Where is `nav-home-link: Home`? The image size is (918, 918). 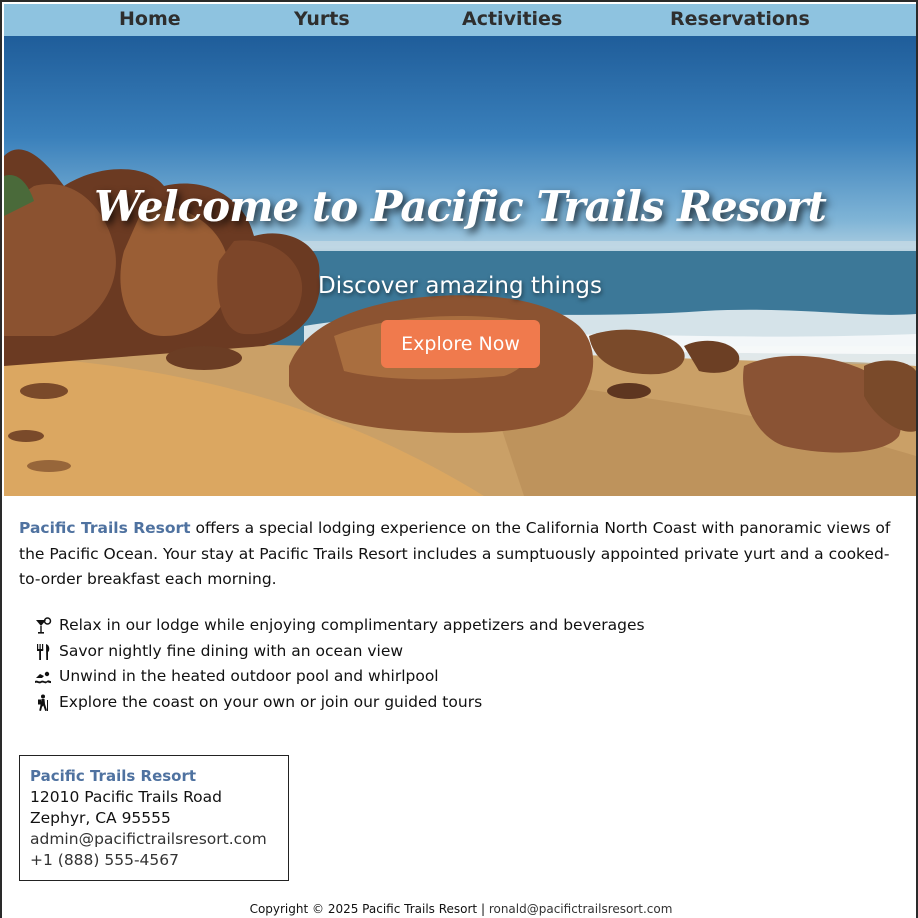
nav-home-link: Home is located at coordinates (150, 19).